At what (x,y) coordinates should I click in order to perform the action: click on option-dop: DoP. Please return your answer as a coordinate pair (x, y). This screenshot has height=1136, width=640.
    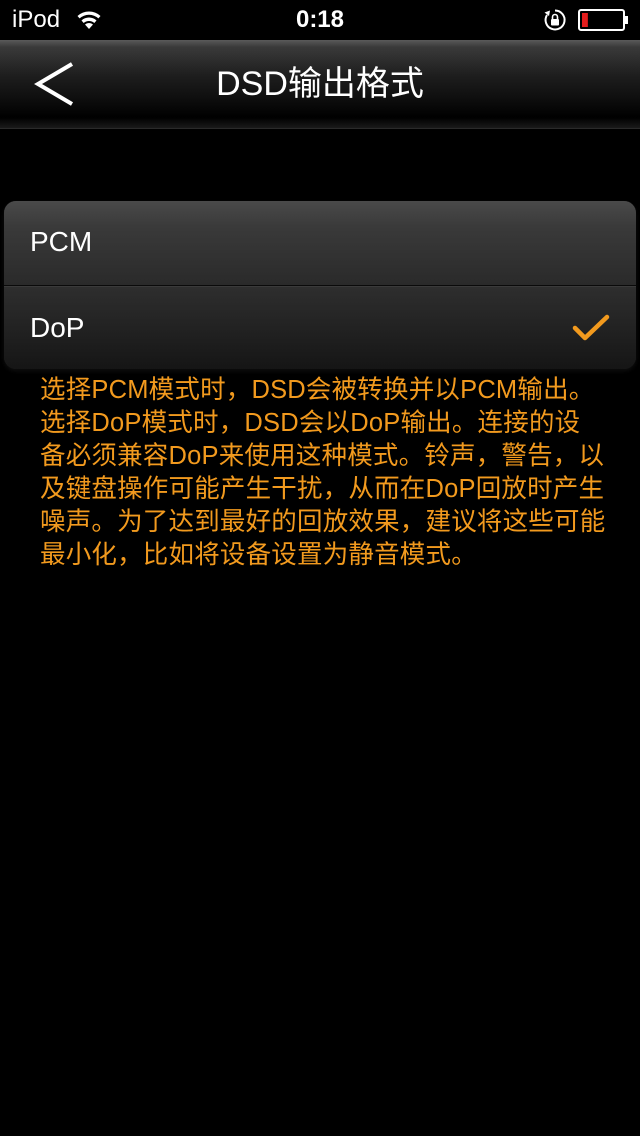
    Looking at the image, I should click on (320, 327).